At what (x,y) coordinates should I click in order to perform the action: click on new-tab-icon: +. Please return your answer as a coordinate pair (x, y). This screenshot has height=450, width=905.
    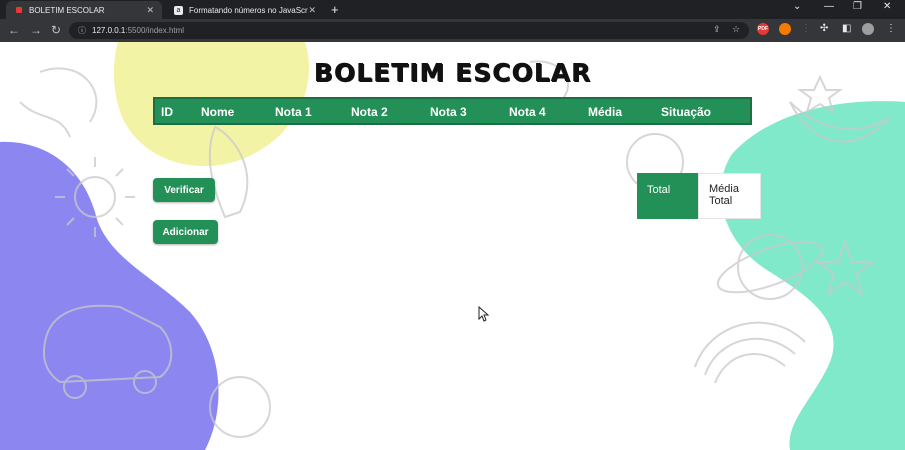
    Looking at the image, I should click on (335, 9).